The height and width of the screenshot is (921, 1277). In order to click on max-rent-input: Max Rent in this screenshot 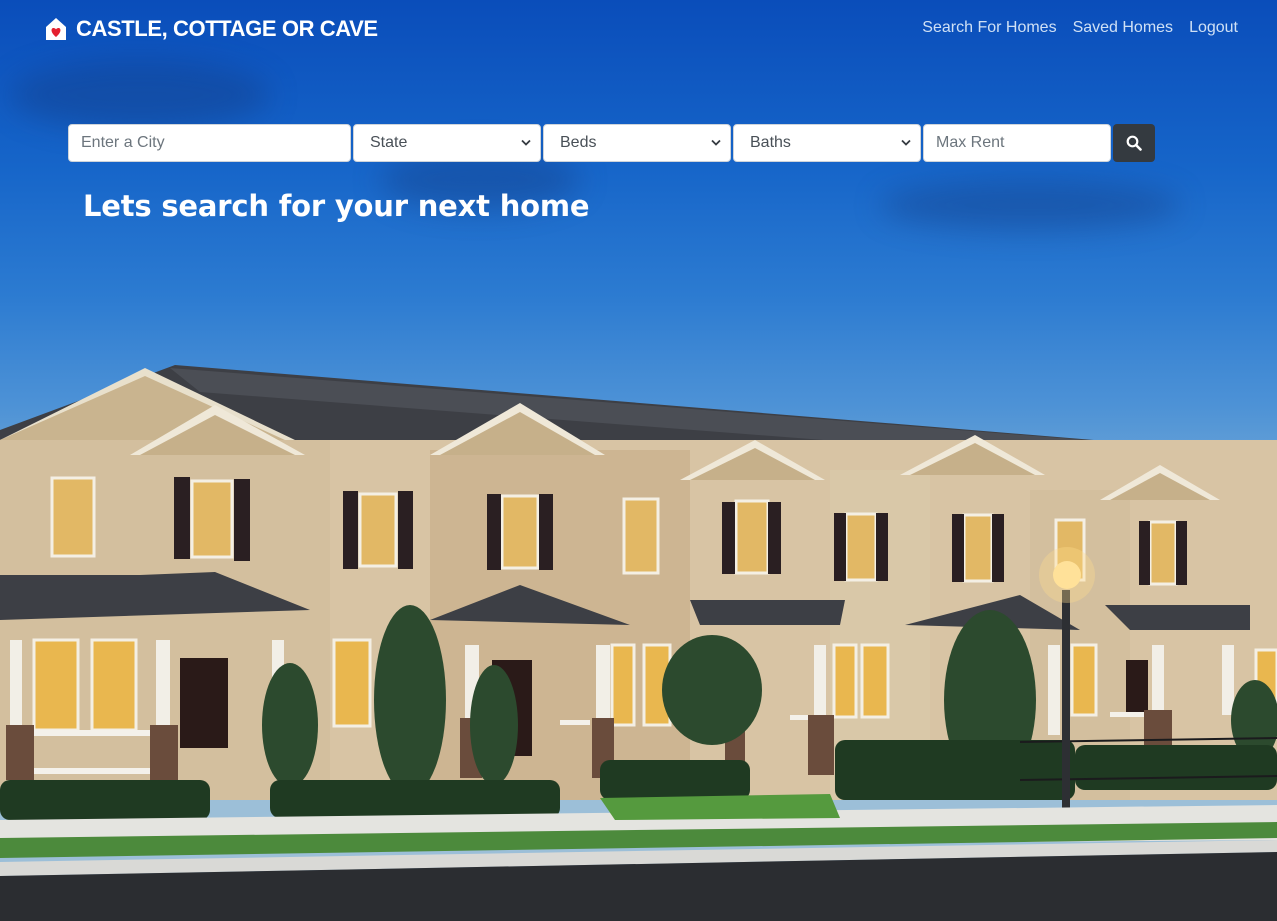, I will do `click(1017, 143)`.